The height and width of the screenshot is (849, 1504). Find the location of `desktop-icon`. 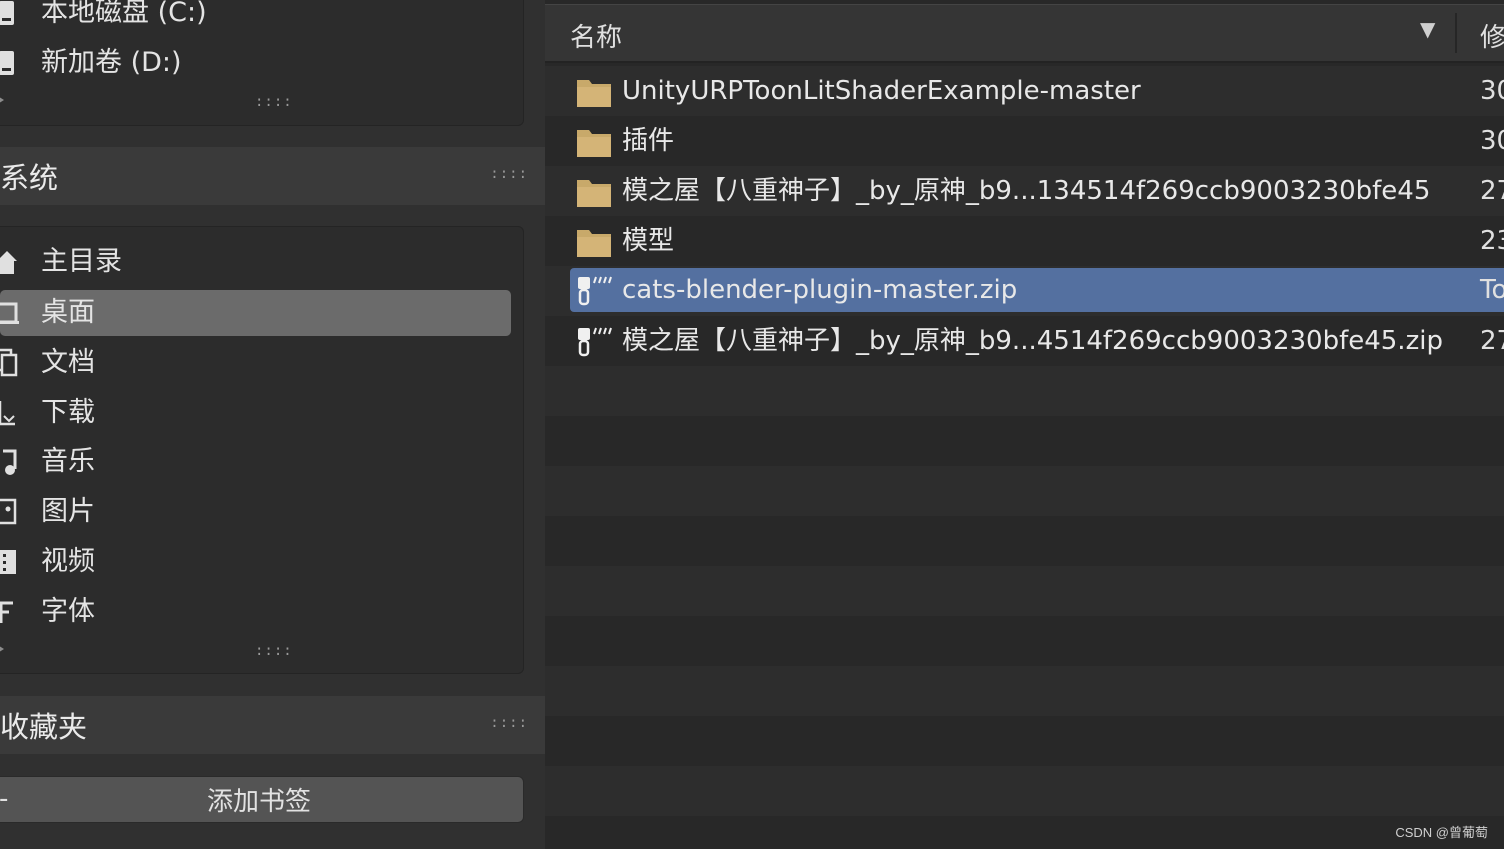

desktop-icon is located at coordinates (11, 313).